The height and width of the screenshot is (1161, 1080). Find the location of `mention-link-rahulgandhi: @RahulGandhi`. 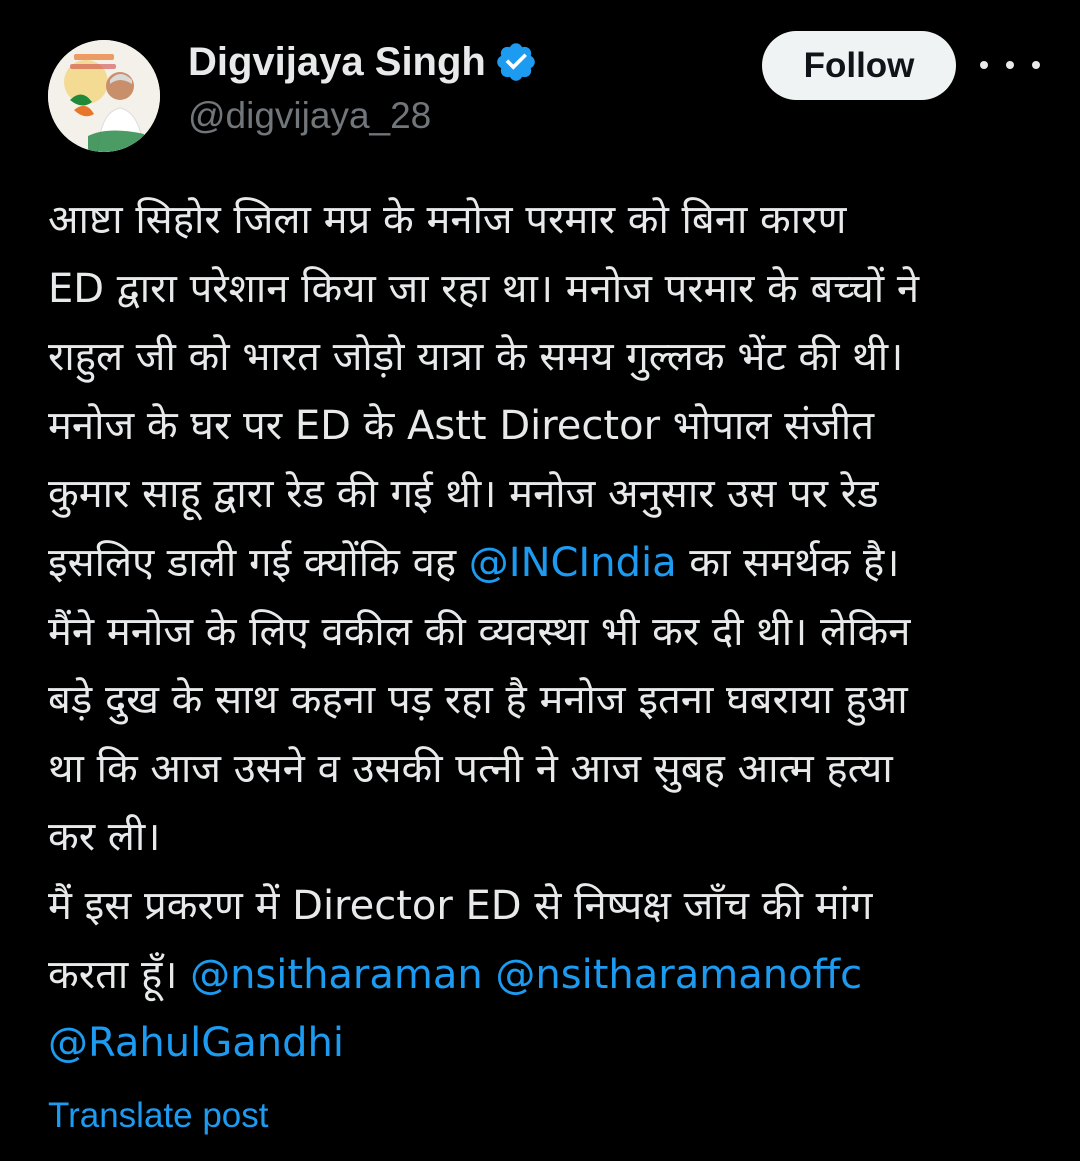

mention-link-rahulgandhi: @RahulGandhi is located at coordinates (196, 1043).